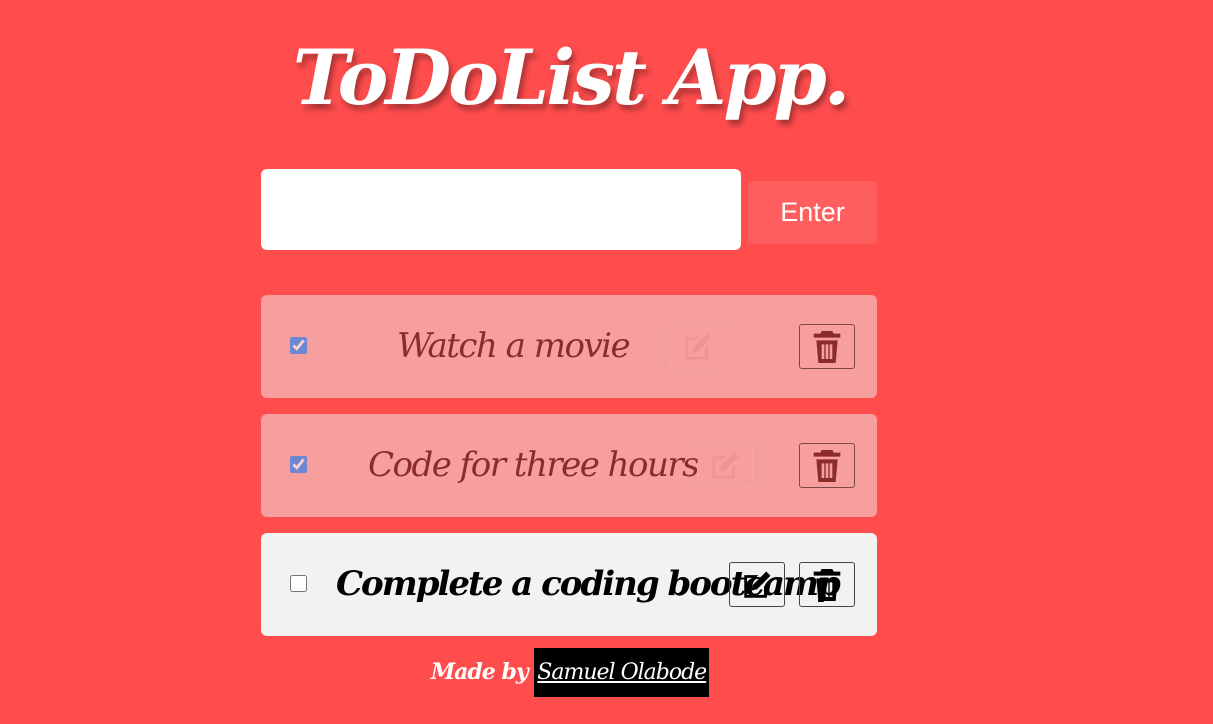 This screenshot has height=724, width=1213. What do you see at coordinates (569, 584) in the screenshot?
I see `todo-item: Complete a coding bootcamp` at bounding box center [569, 584].